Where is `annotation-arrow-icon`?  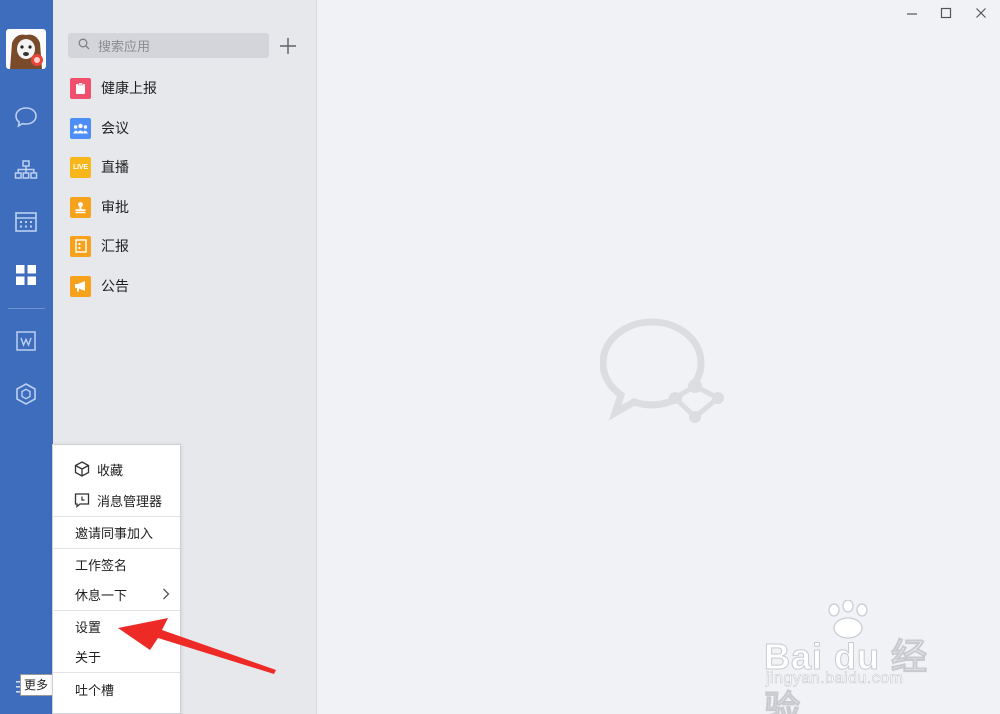 annotation-arrow-icon is located at coordinates (197, 646).